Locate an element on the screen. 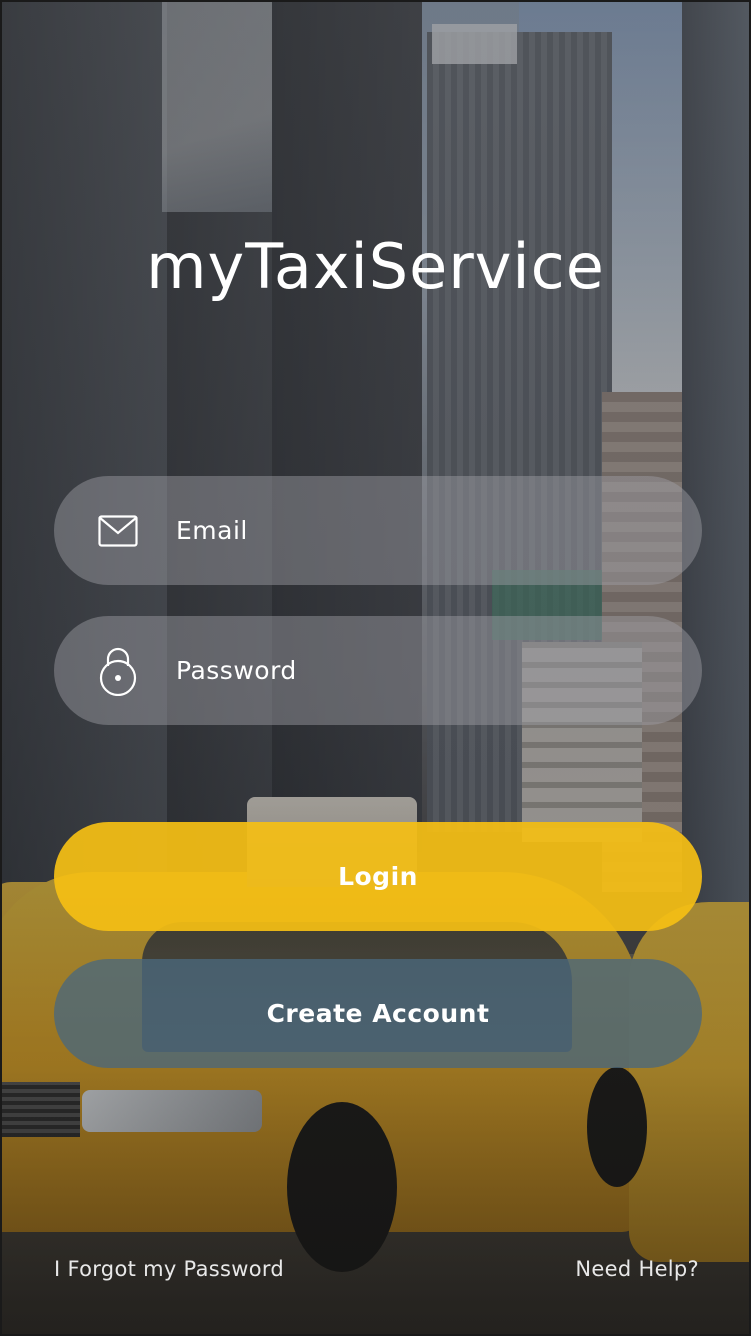  password-input is located at coordinates (416, 670).